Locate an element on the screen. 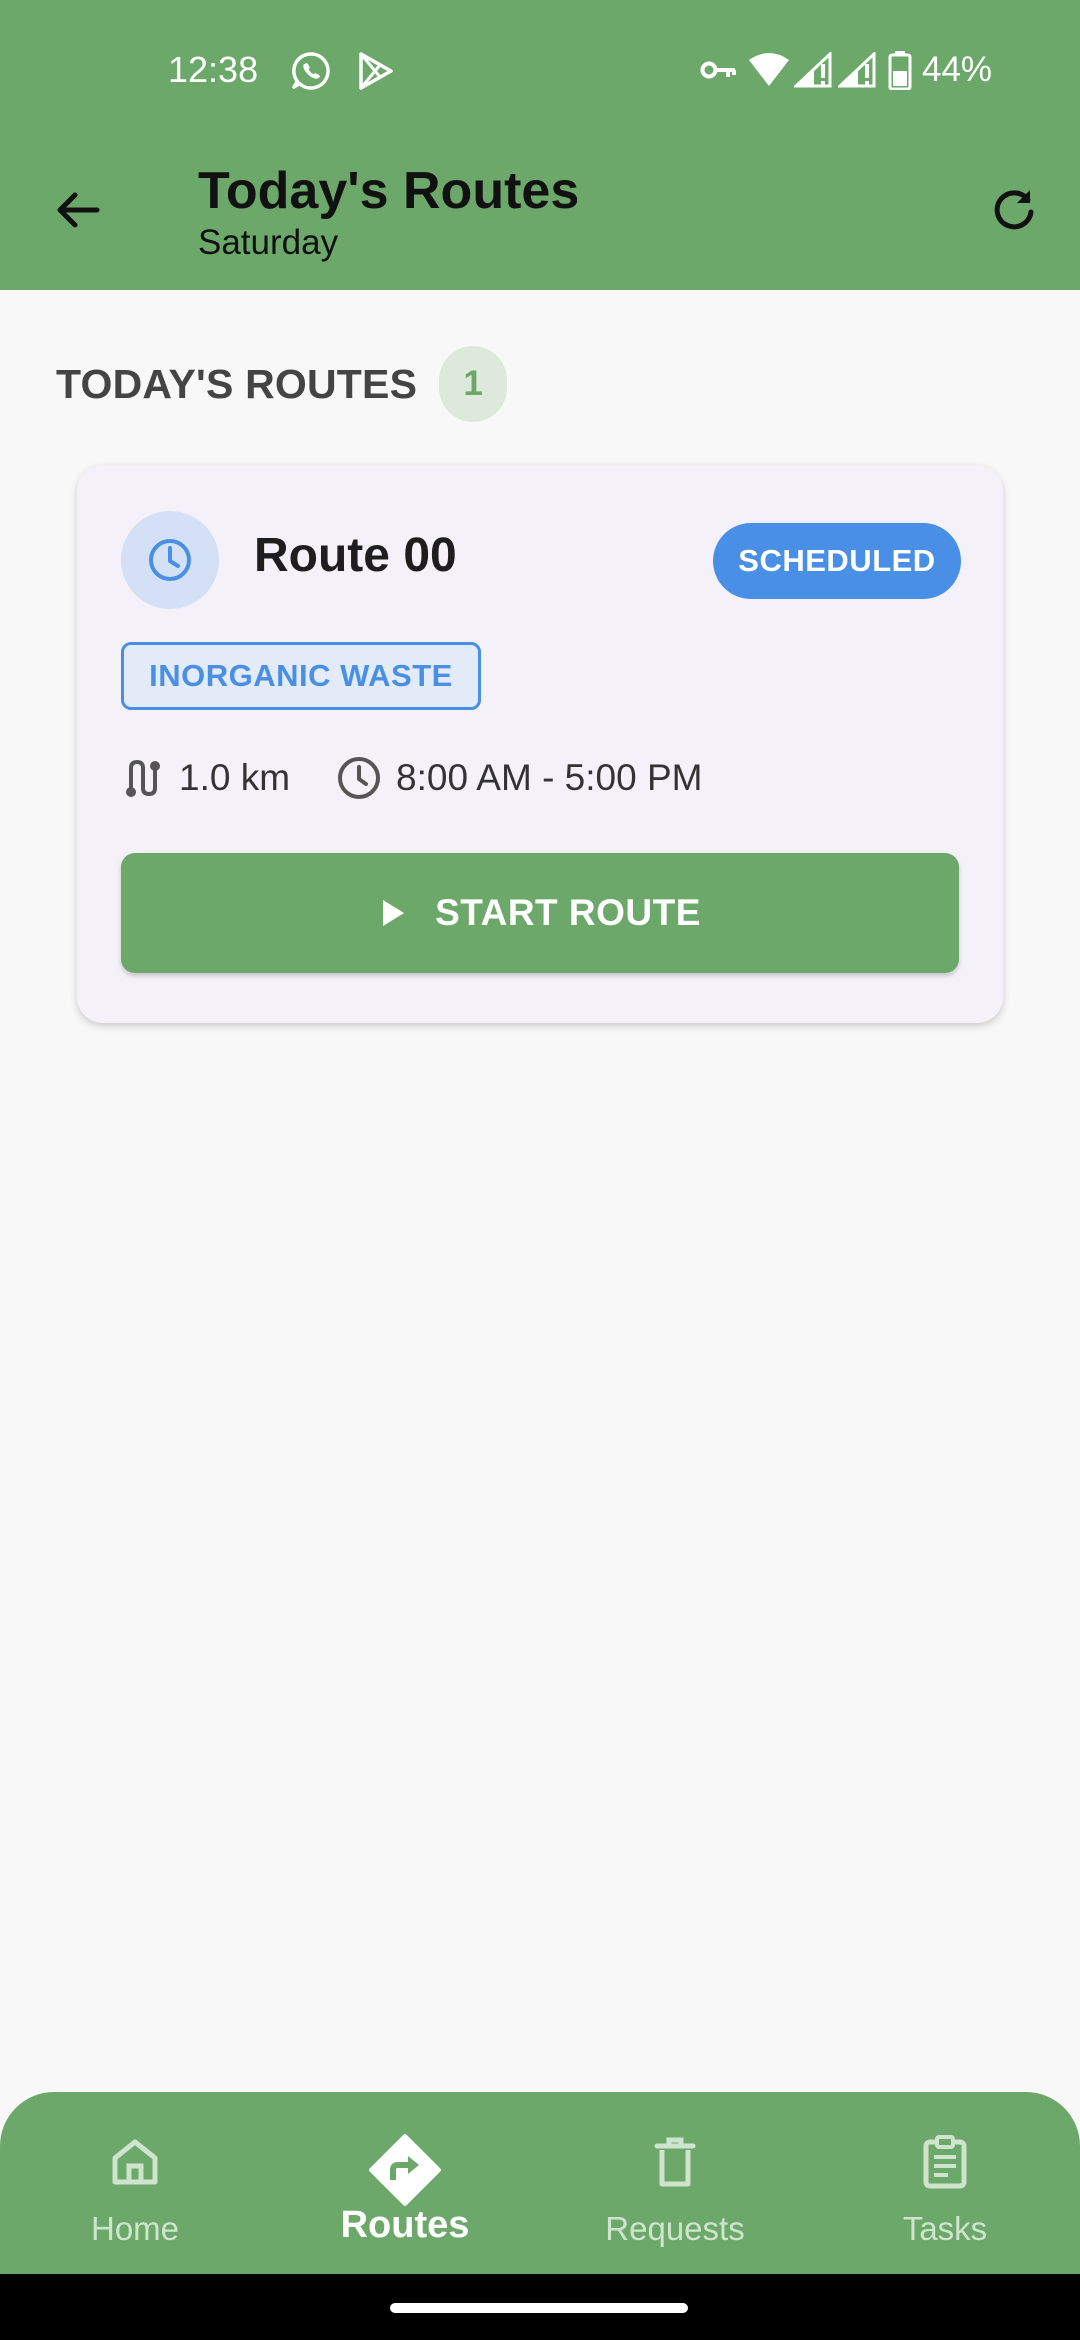 The image size is (1080, 2340). status-badge: SCHEDULED is located at coordinates (837, 561).